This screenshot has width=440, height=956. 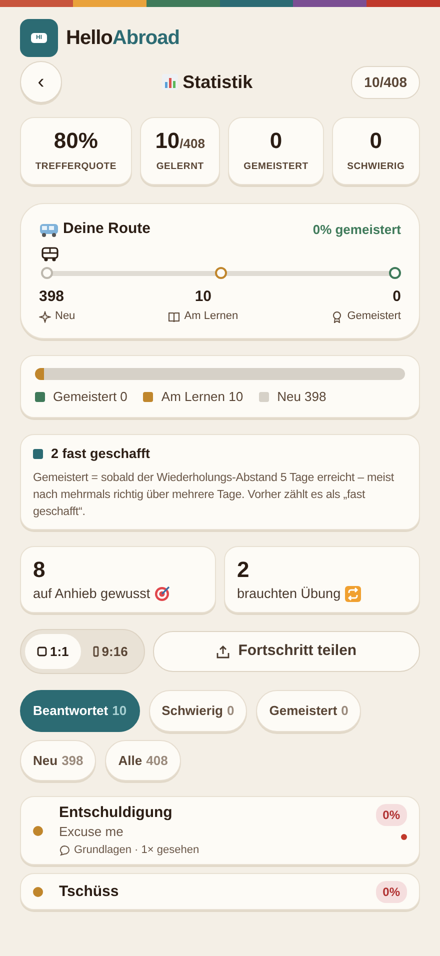 What do you see at coordinates (337, 316) in the screenshot?
I see `award-icon` at bounding box center [337, 316].